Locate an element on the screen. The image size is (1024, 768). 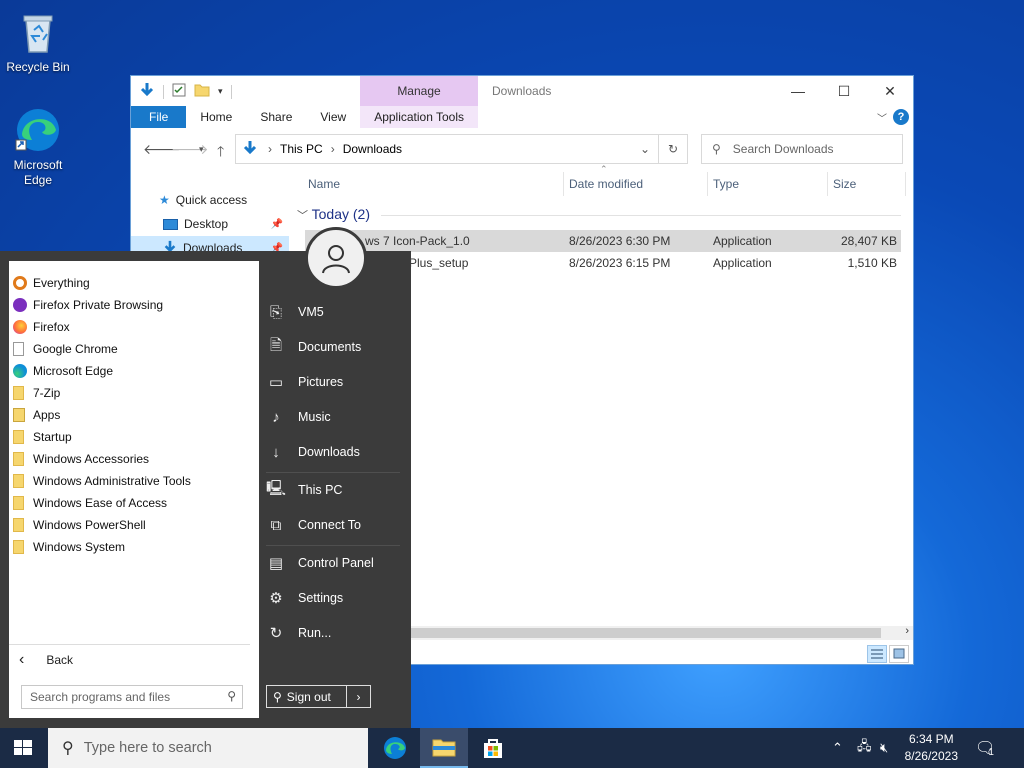
start-item-settings: ⚙ Settings is located at coordinates (304, 598).